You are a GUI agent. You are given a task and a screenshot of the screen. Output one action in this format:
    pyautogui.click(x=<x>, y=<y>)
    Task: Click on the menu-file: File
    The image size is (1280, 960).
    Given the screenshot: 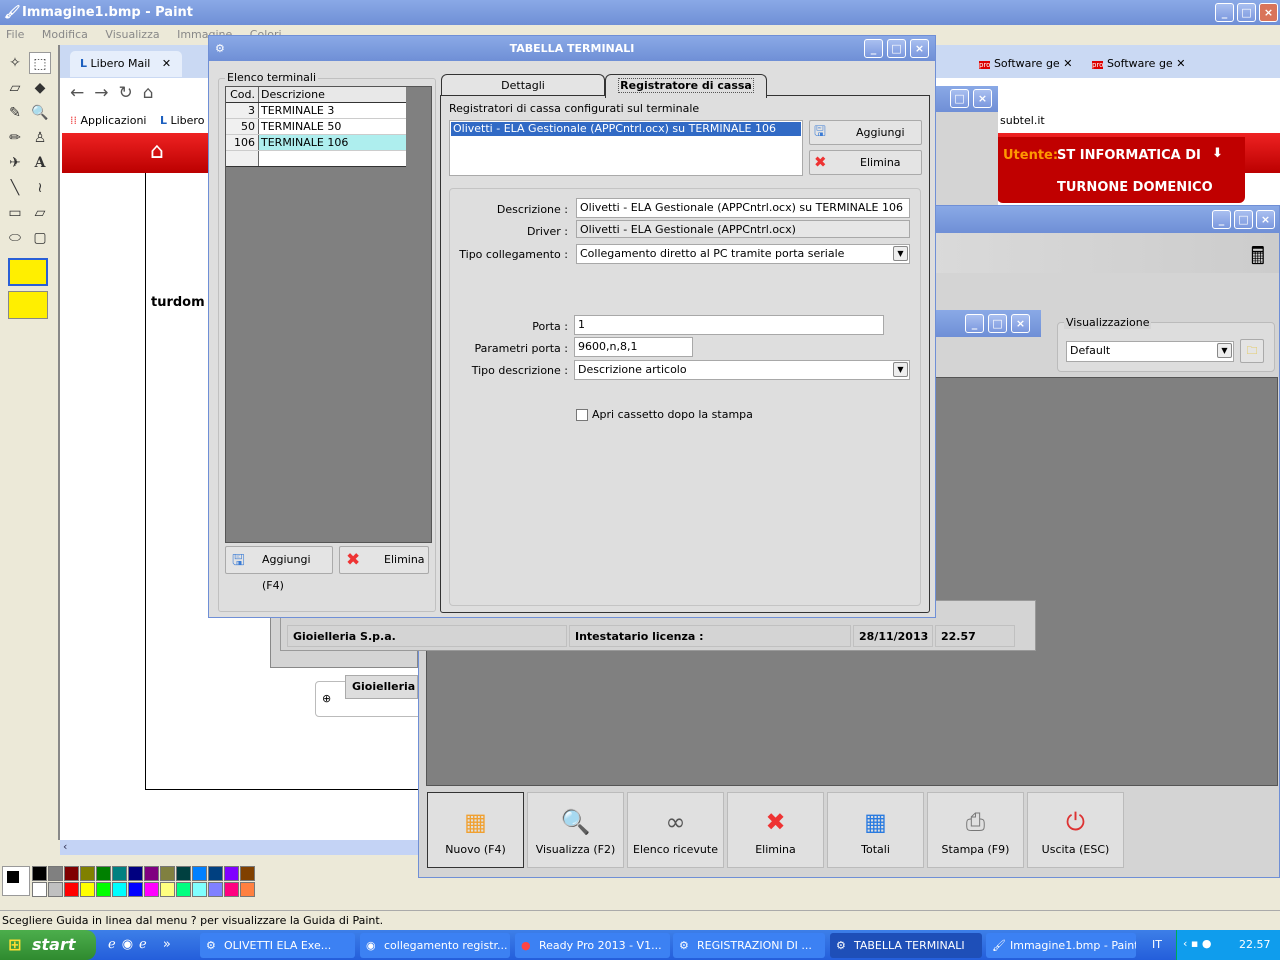 What is the action you would take?
    pyautogui.click(x=15, y=34)
    